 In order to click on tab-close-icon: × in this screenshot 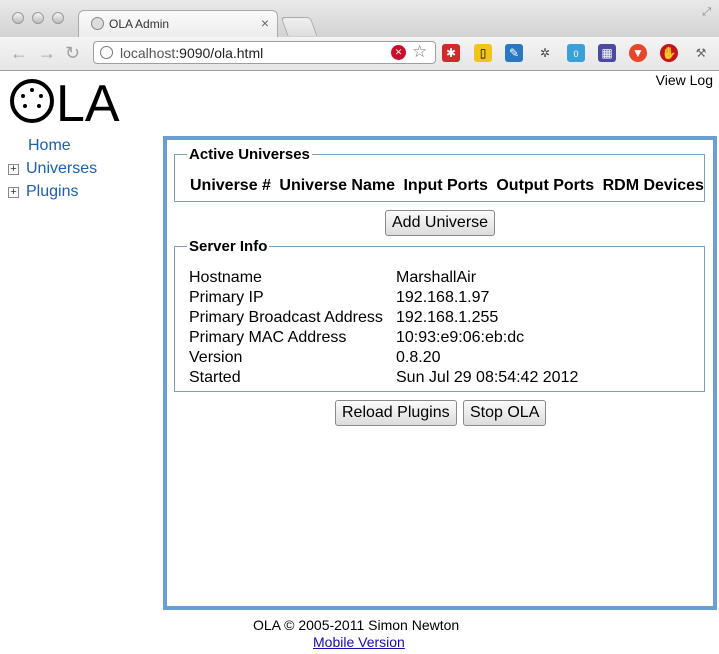, I will do `click(265, 23)`.